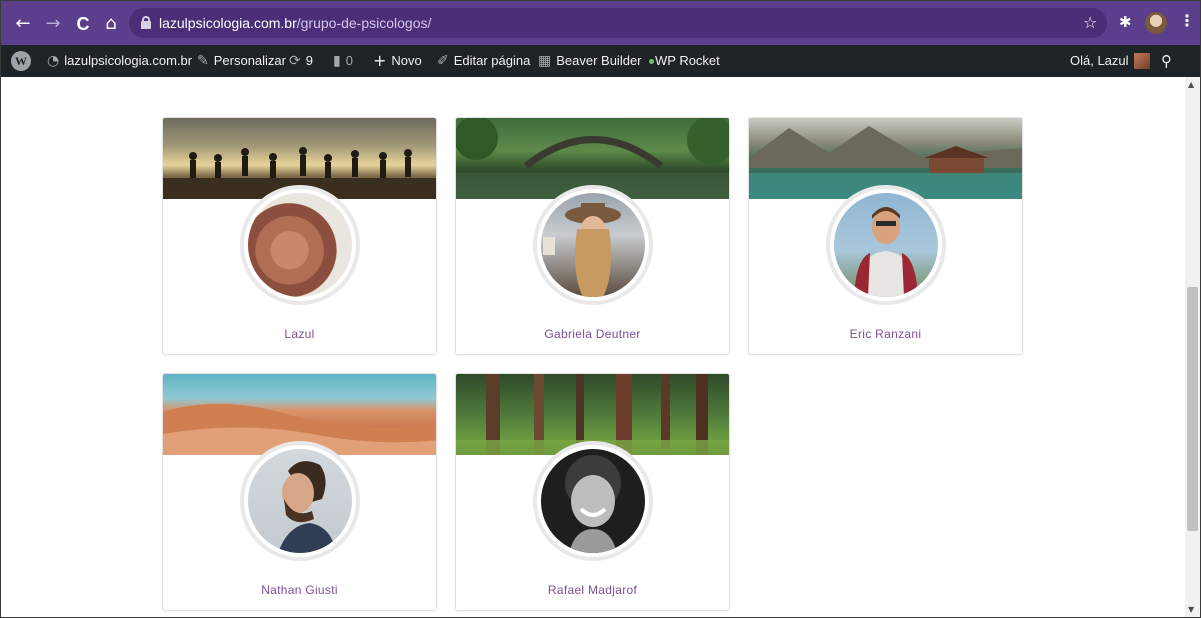  I want to click on wordpress-logo-icon: W, so click(21, 61).